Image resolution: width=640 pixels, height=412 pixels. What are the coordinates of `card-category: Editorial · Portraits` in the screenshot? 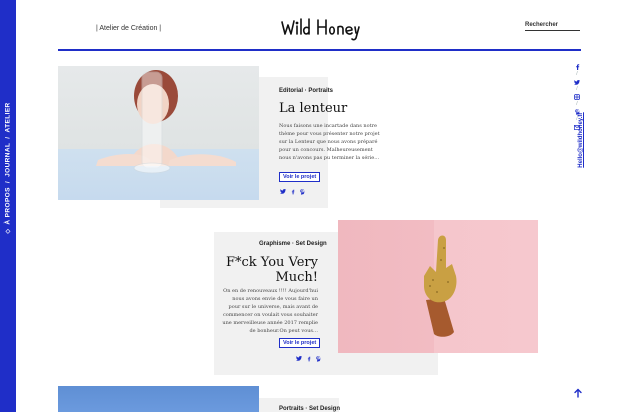 It's located at (306, 91).